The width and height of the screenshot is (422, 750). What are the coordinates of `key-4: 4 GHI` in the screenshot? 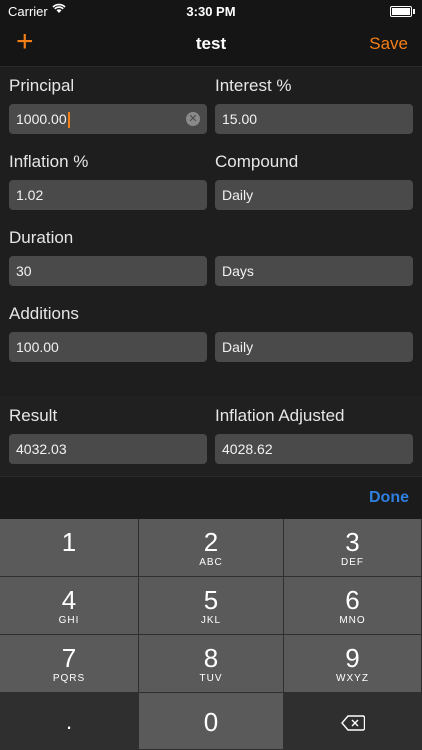 It's located at (69, 606).